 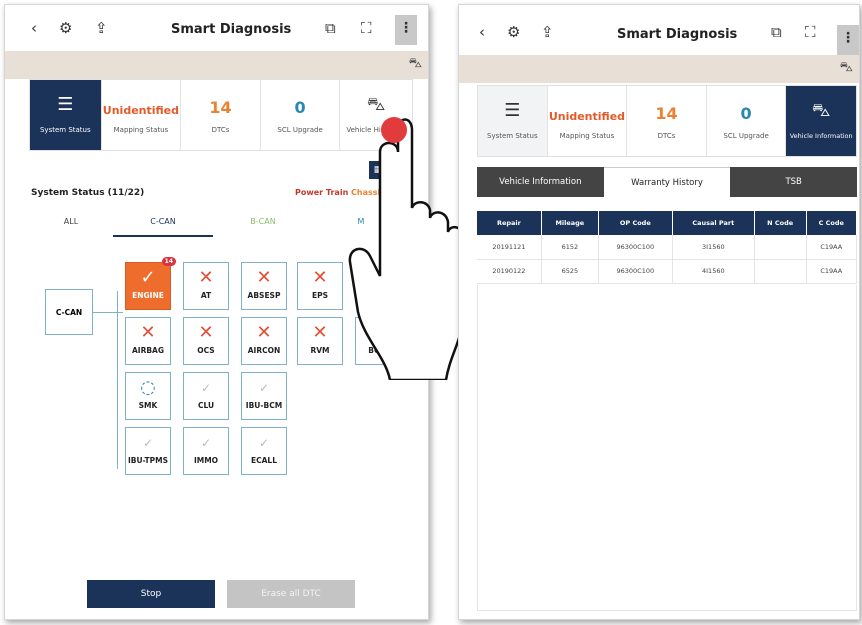 What do you see at coordinates (168, 261) in the screenshot?
I see `dtc-count-badge: 14` at bounding box center [168, 261].